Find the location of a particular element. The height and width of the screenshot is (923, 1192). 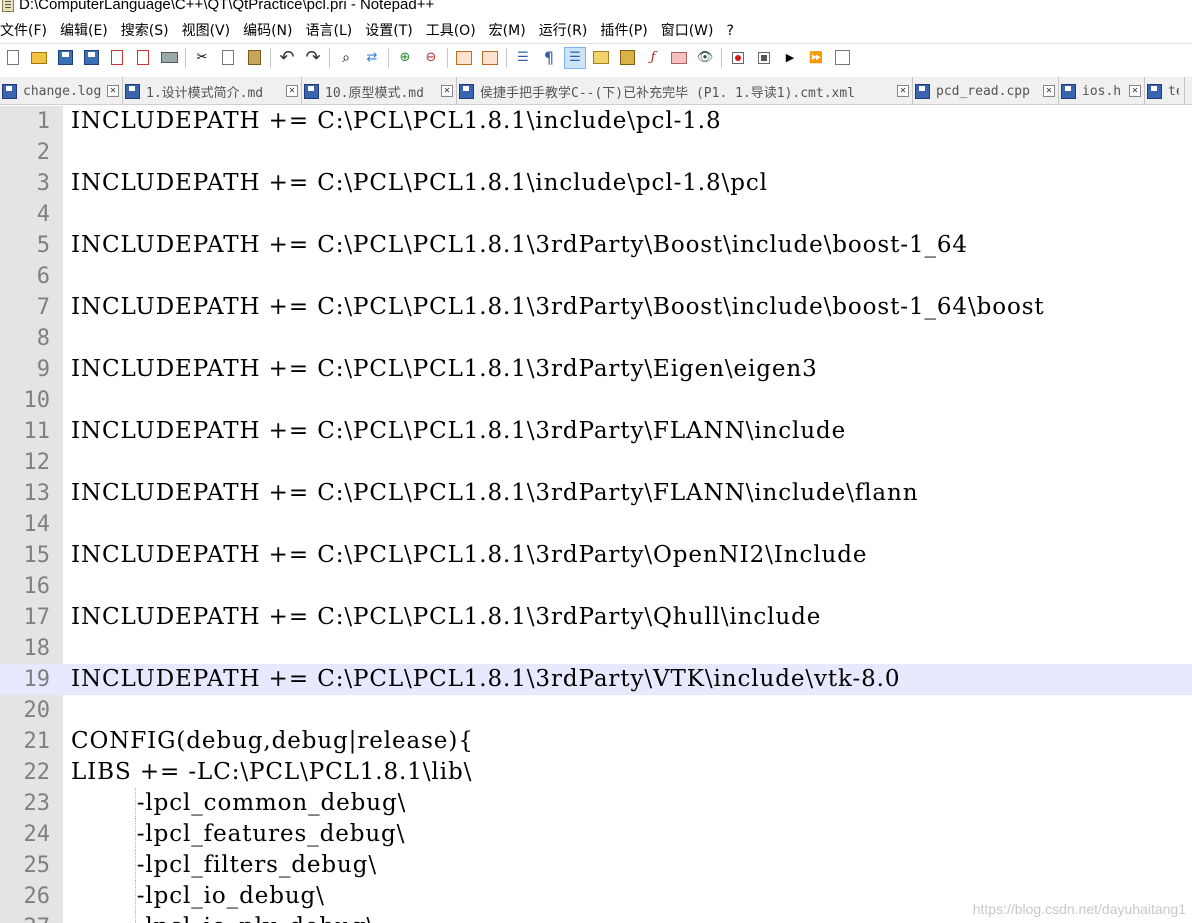

code-line: 21 CONFIG(debug,debug|release){ is located at coordinates (596, 741).